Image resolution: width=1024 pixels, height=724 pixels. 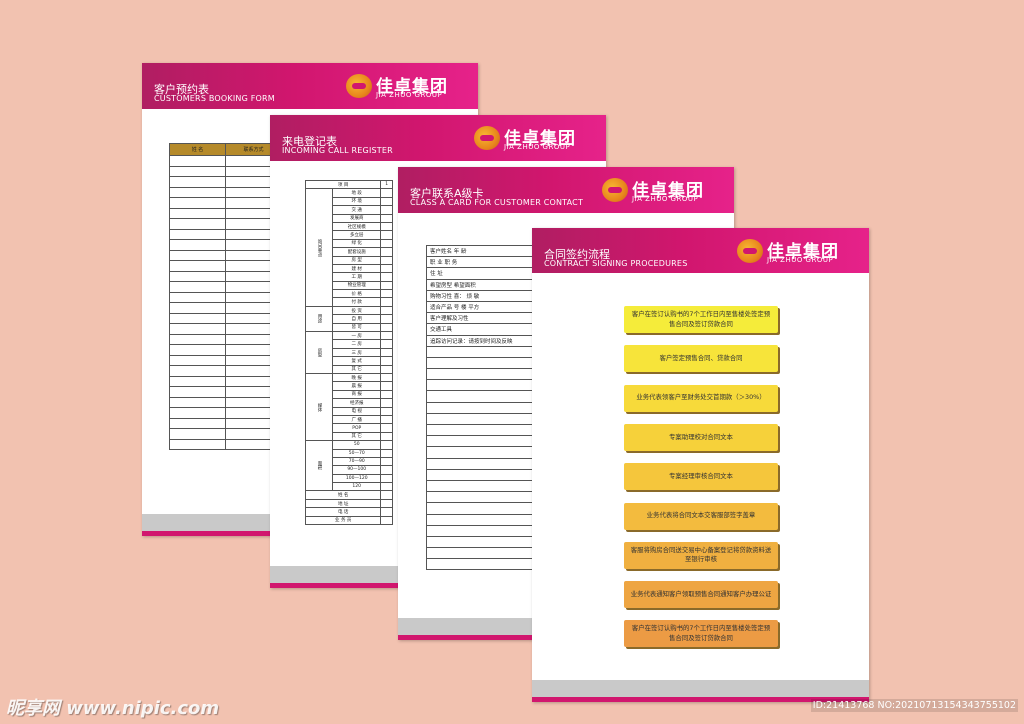 I want to click on item-label: 环 境, so click(x=356, y=201).